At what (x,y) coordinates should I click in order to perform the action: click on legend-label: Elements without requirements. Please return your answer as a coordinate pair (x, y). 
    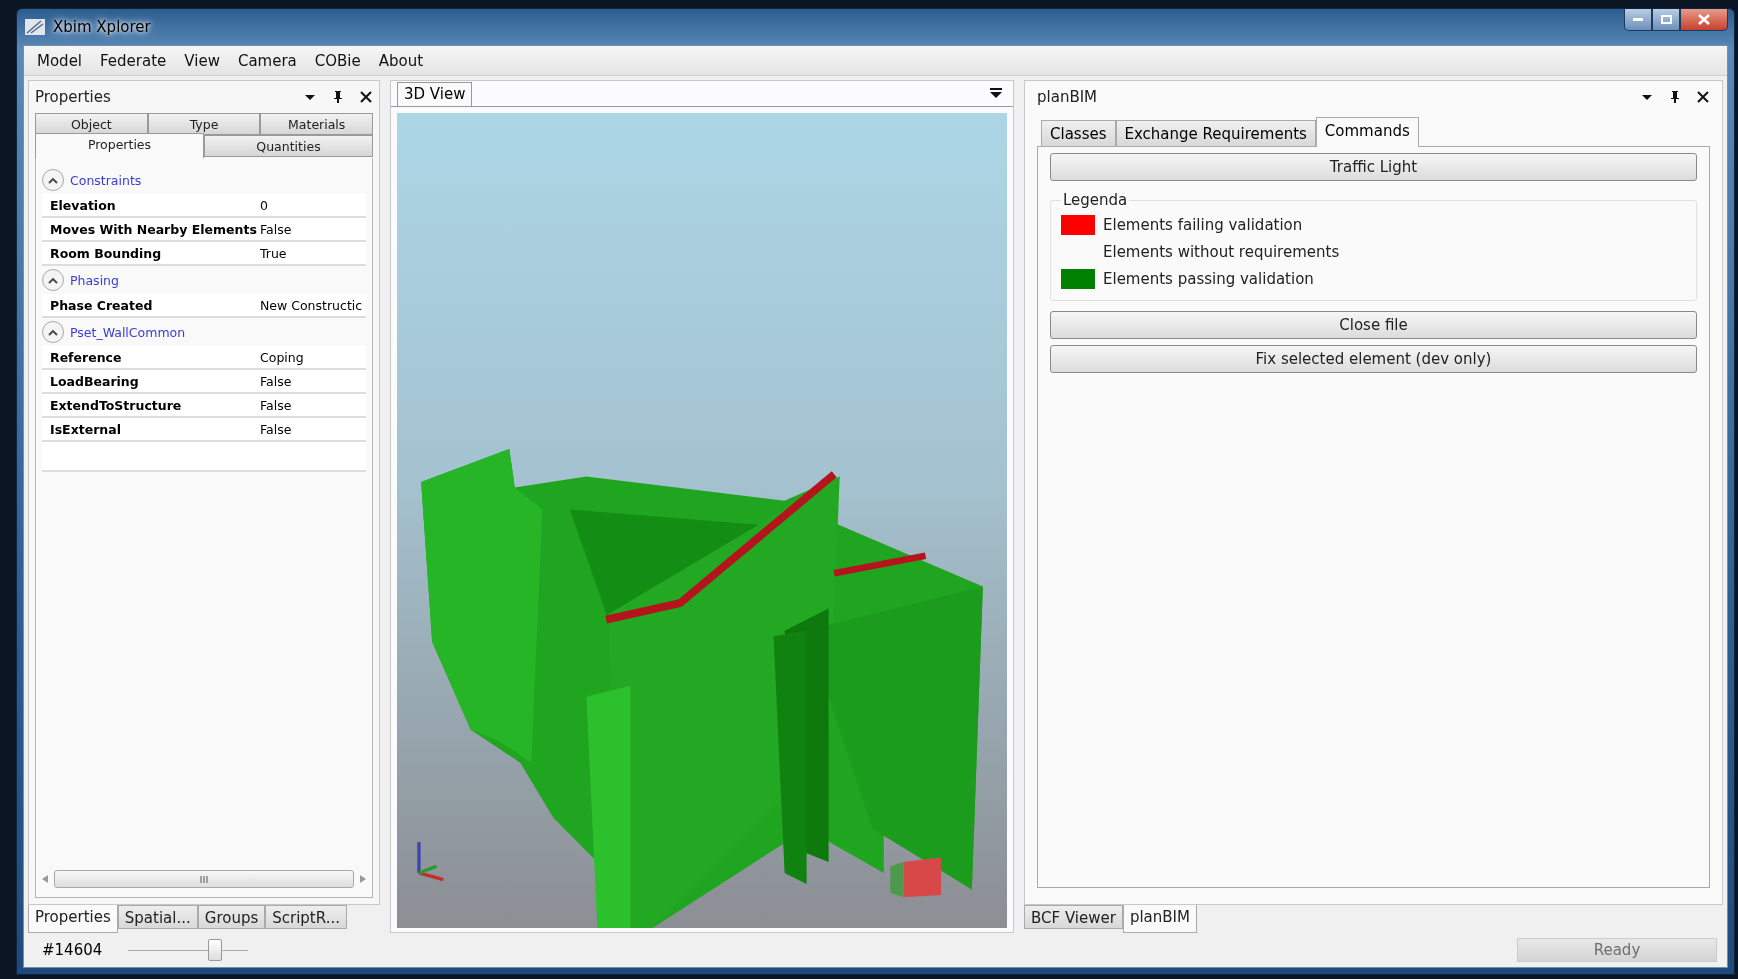
    Looking at the image, I should click on (1221, 251).